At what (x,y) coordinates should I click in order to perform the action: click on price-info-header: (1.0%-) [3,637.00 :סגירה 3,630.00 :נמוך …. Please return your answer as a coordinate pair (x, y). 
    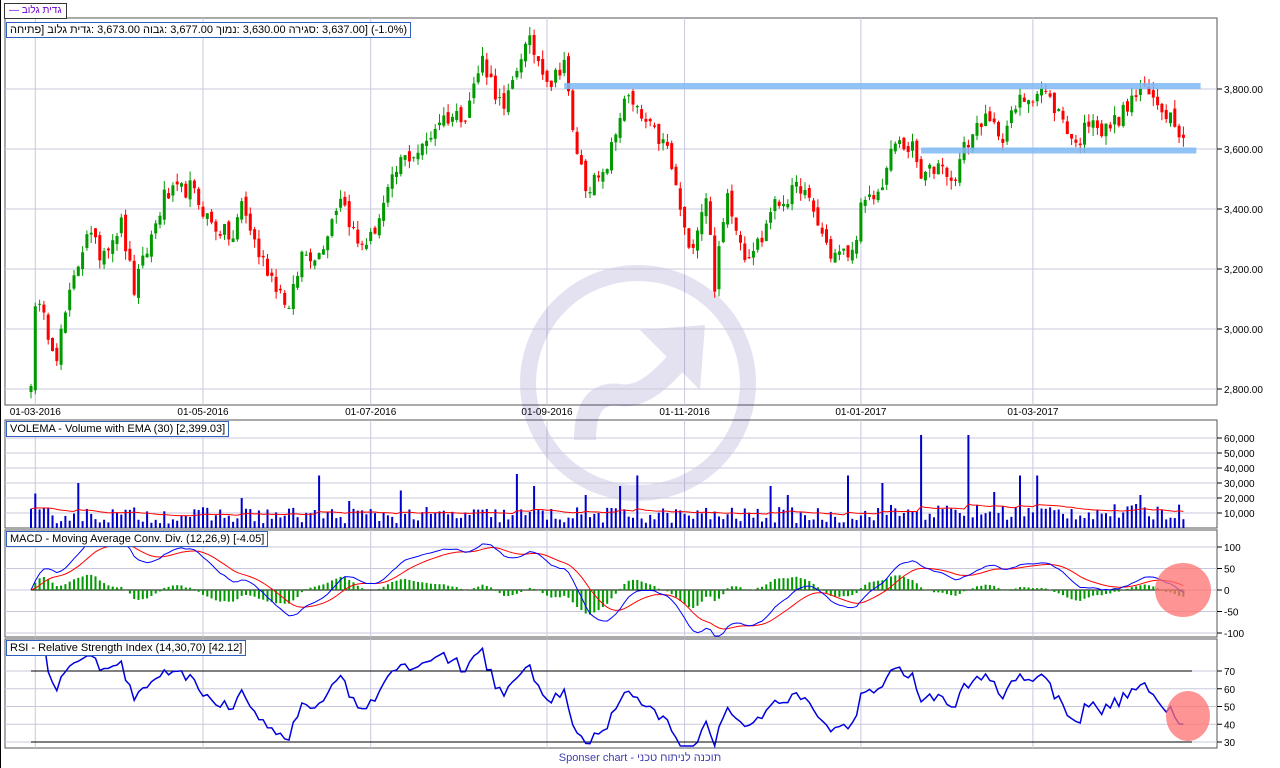
    Looking at the image, I should click on (209, 30).